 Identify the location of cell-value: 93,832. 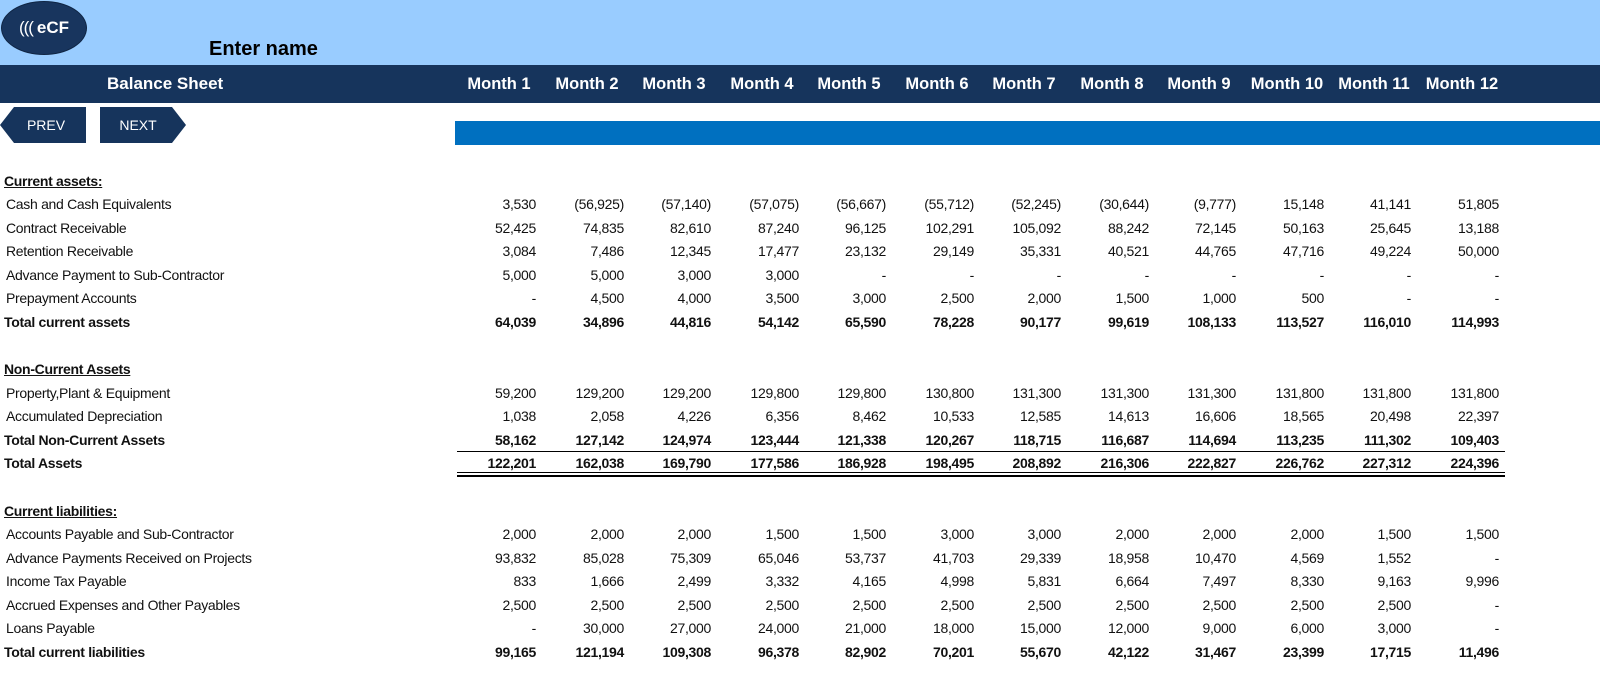
(496, 558).